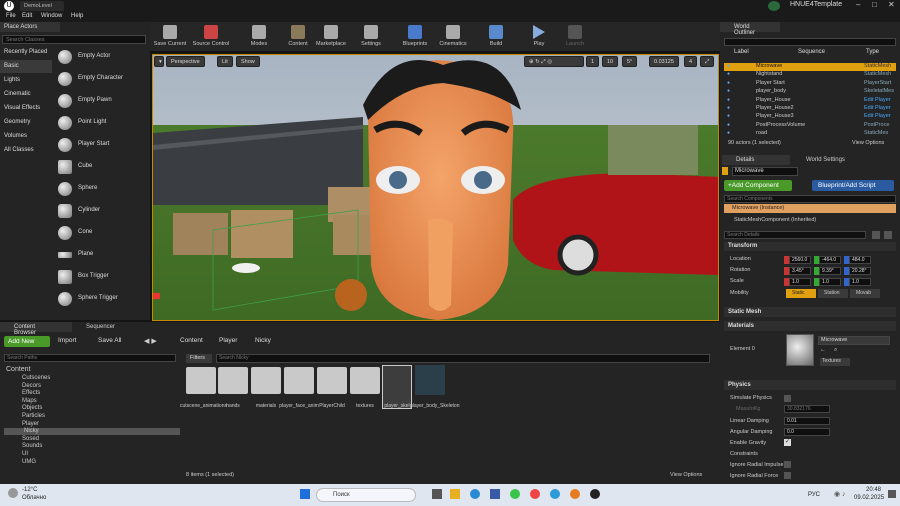  I want to click on outliner-col-sequence: Sequence, so click(811, 52).